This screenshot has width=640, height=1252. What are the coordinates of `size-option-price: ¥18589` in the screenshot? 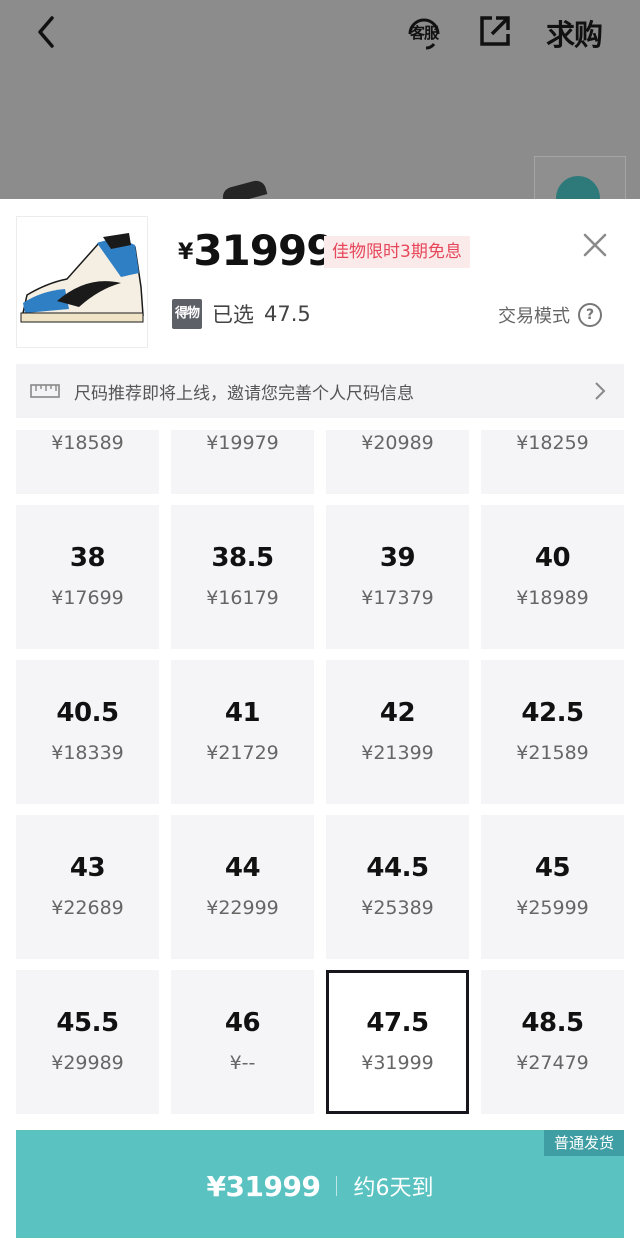 It's located at (87, 443).